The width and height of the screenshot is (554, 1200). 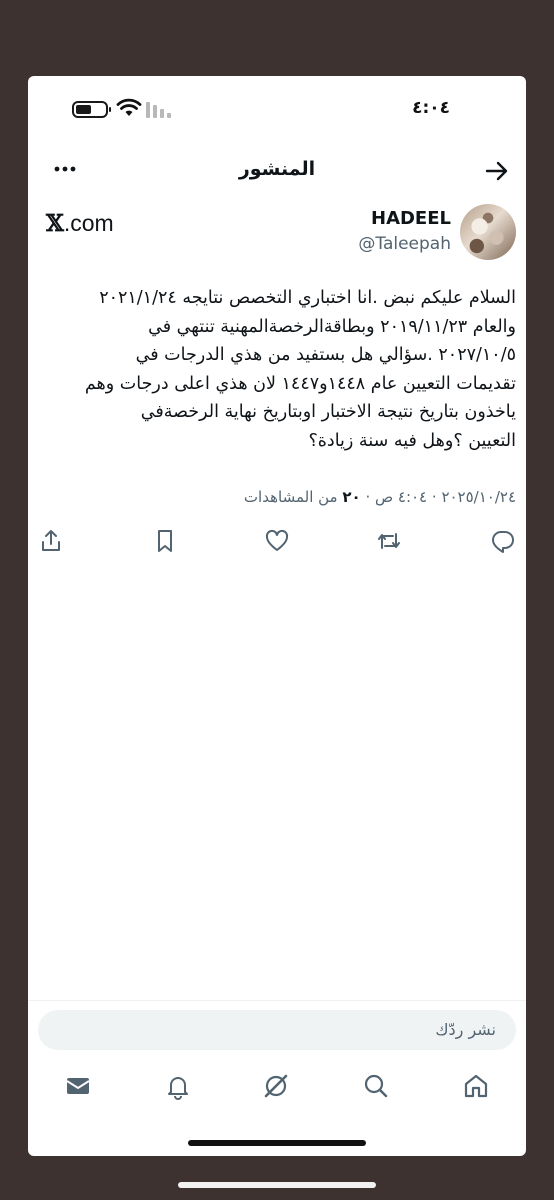 I want to click on tweet-actions, so click(x=277, y=543).